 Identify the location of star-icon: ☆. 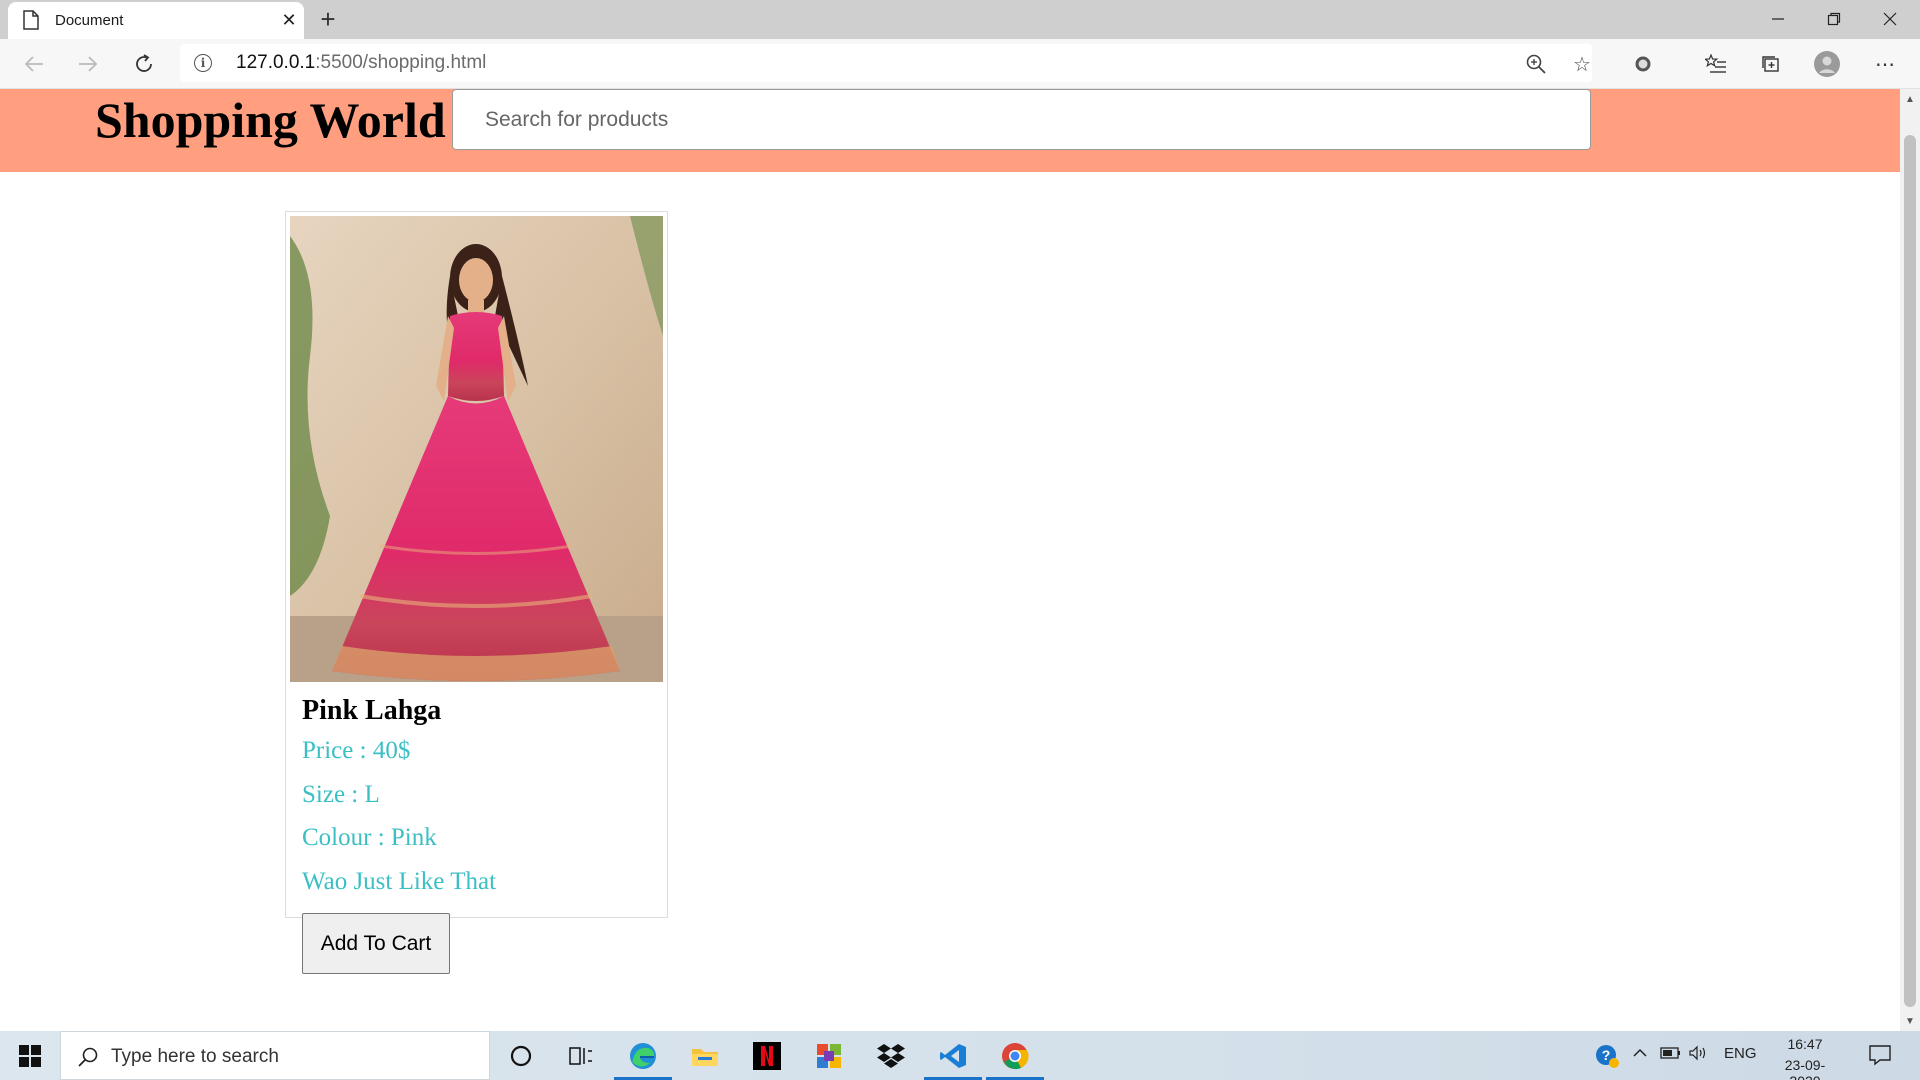
(1582, 64).